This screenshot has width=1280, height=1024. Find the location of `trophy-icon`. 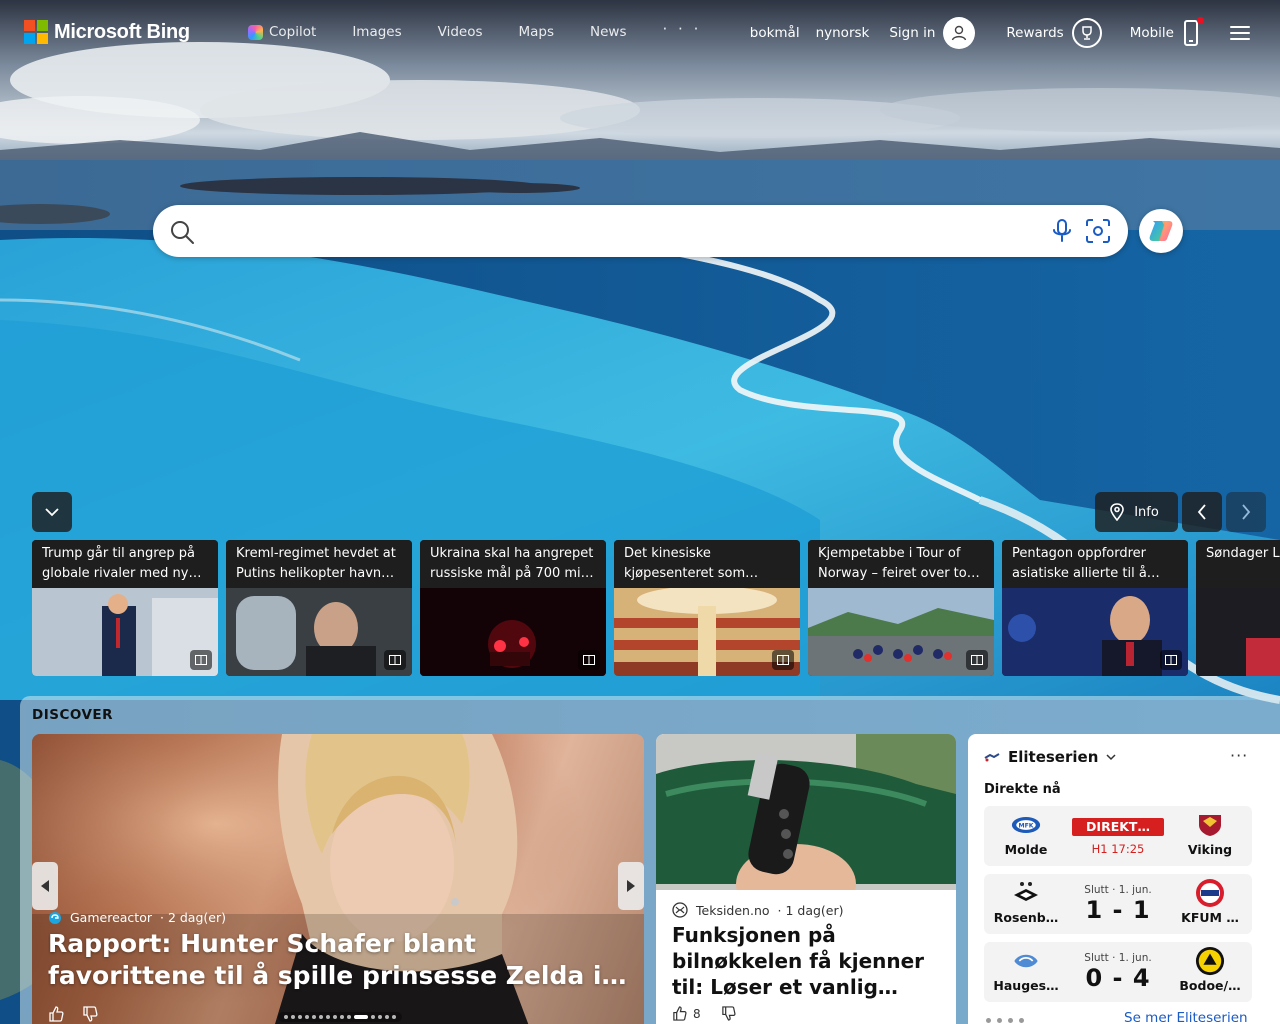

trophy-icon is located at coordinates (1086, 33).